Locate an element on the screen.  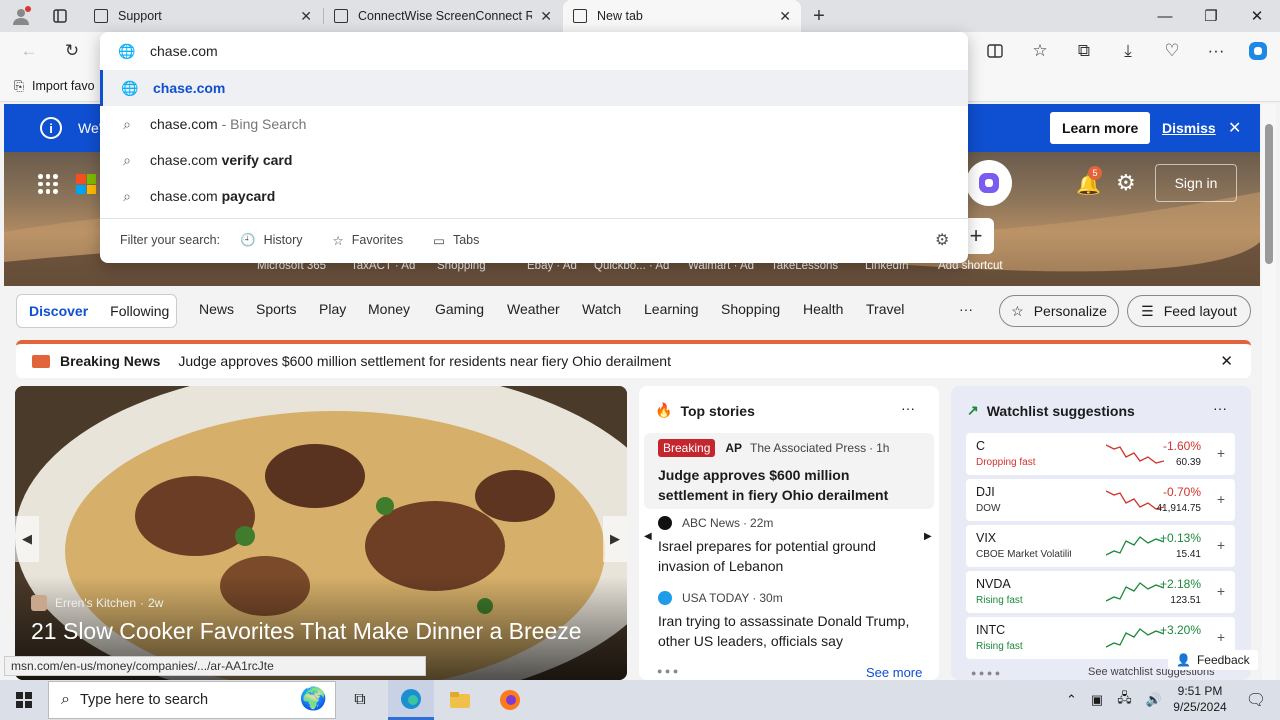
dismiss-link: Dismiss is located at coordinates (1189, 128).